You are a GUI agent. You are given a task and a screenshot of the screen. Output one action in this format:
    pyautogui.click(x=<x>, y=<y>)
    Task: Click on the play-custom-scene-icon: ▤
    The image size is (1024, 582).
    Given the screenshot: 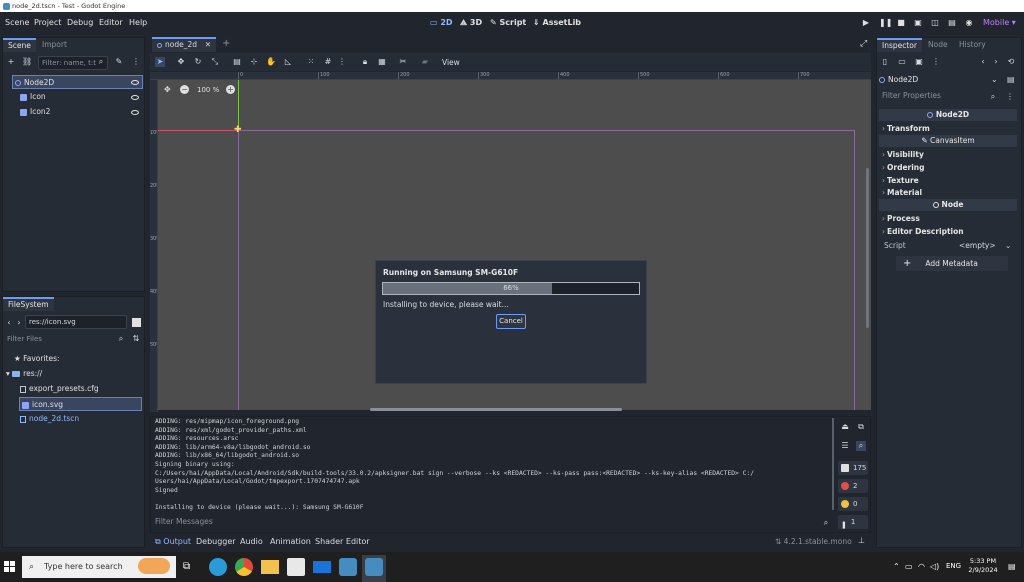 What is the action you would take?
    pyautogui.click(x=952, y=23)
    